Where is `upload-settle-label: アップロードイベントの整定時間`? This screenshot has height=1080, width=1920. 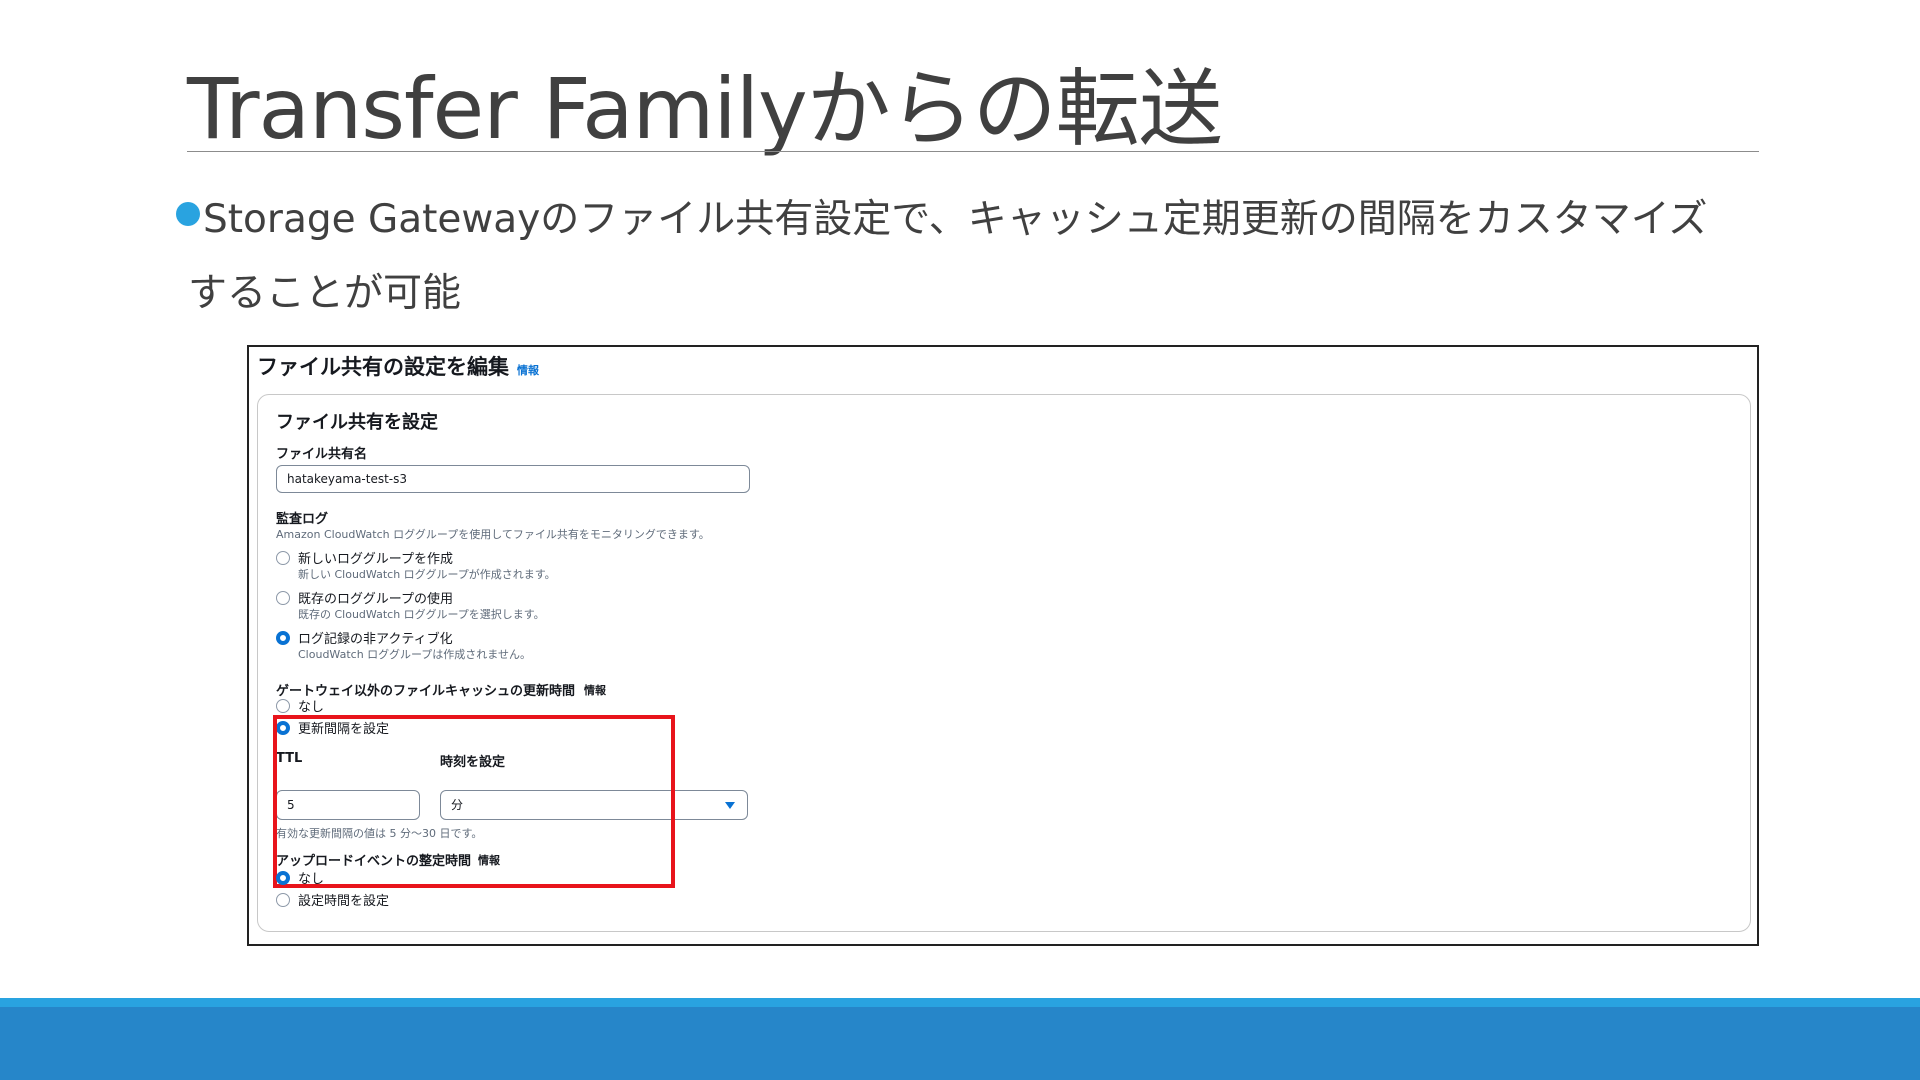
upload-settle-label: アップロードイベントの整定時間 is located at coordinates (374, 861).